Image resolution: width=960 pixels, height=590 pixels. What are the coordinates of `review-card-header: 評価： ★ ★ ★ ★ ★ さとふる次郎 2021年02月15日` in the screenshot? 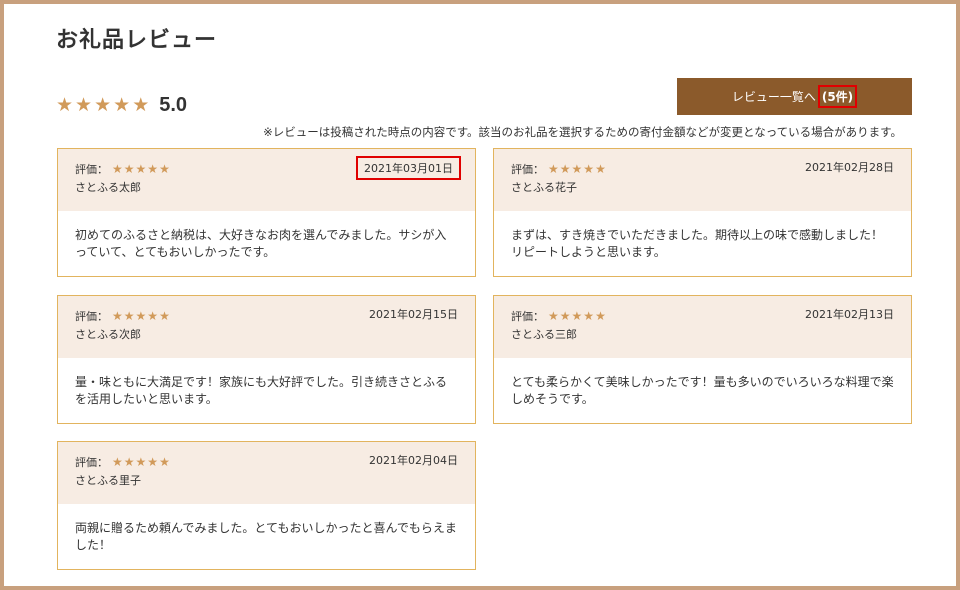 It's located at (266, 327).